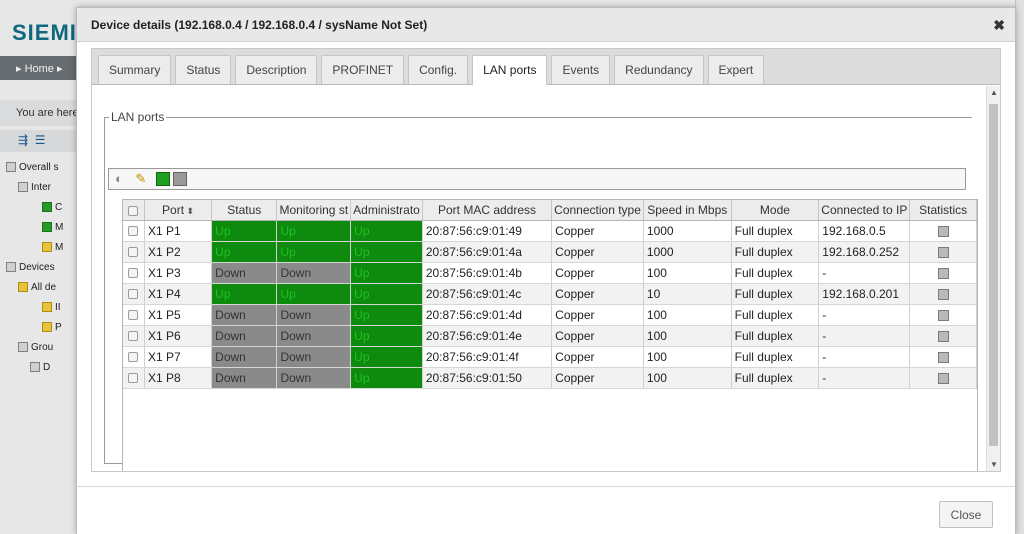  I want to click on port-cell: X1 P4, so click(178, 294).